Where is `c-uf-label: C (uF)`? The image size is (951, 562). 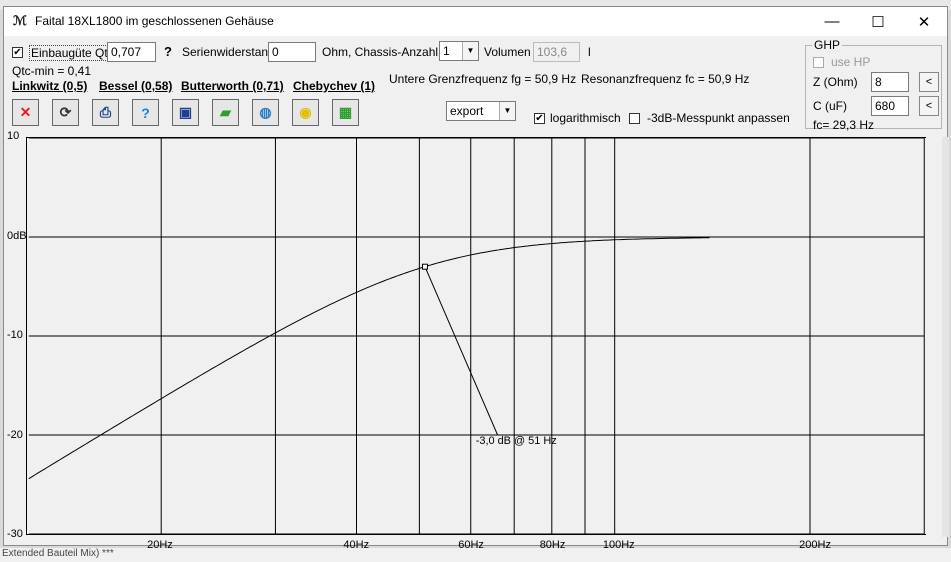 c-uf-label: C (uF) is located at coordinates (830, 106).